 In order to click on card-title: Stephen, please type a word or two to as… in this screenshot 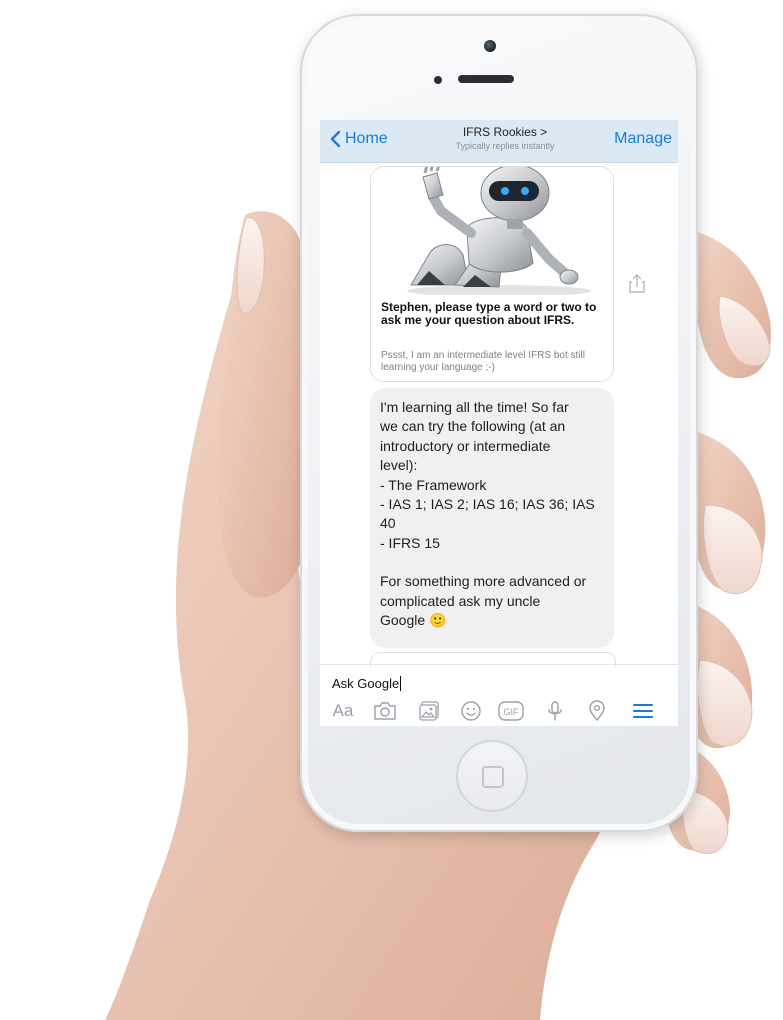, I will do `click(489, 313)`.